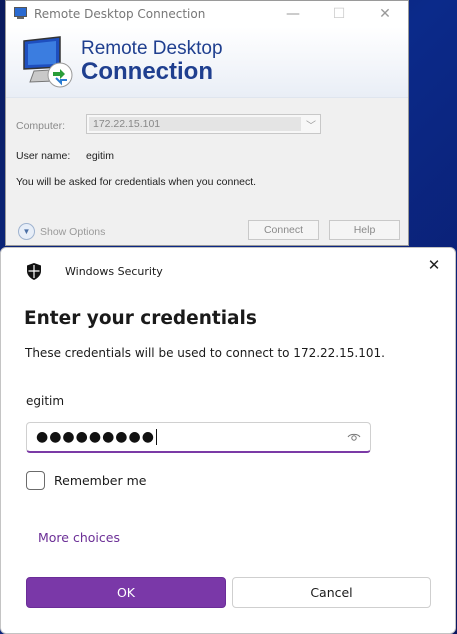 The width and height of the screenshot is (457, 634). I want to click on cancel-button: Cancel, so click(331, 592).